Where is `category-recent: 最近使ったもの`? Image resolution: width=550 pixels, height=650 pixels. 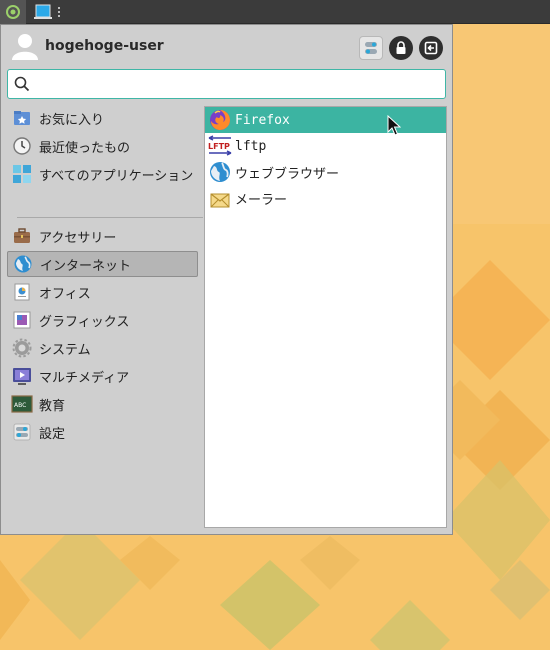 category-recent: 最近使ったもの is located at coordinates (102, 146).